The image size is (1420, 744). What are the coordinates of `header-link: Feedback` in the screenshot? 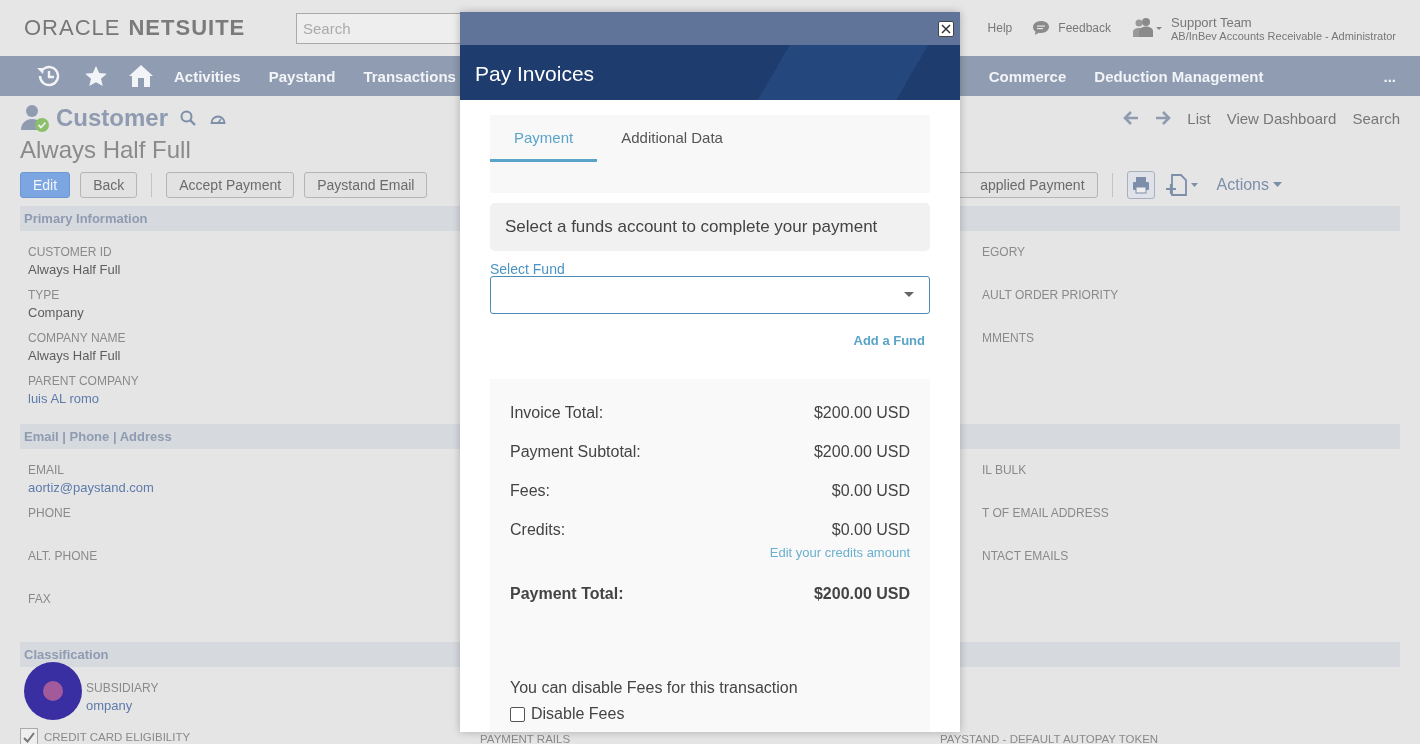 It's located at (1084, 28).